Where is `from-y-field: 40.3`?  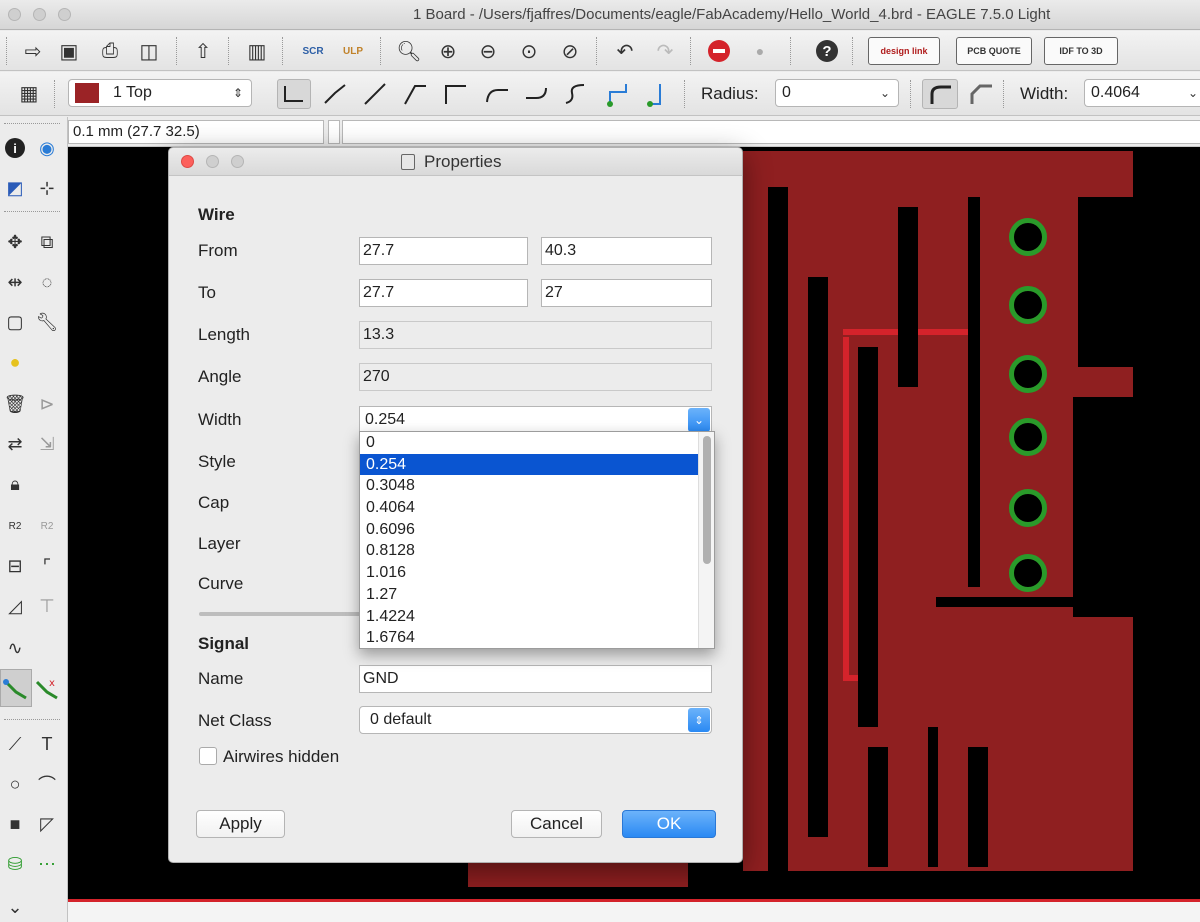 from-y-field: 40.3 is located at coordinates (626, 251).